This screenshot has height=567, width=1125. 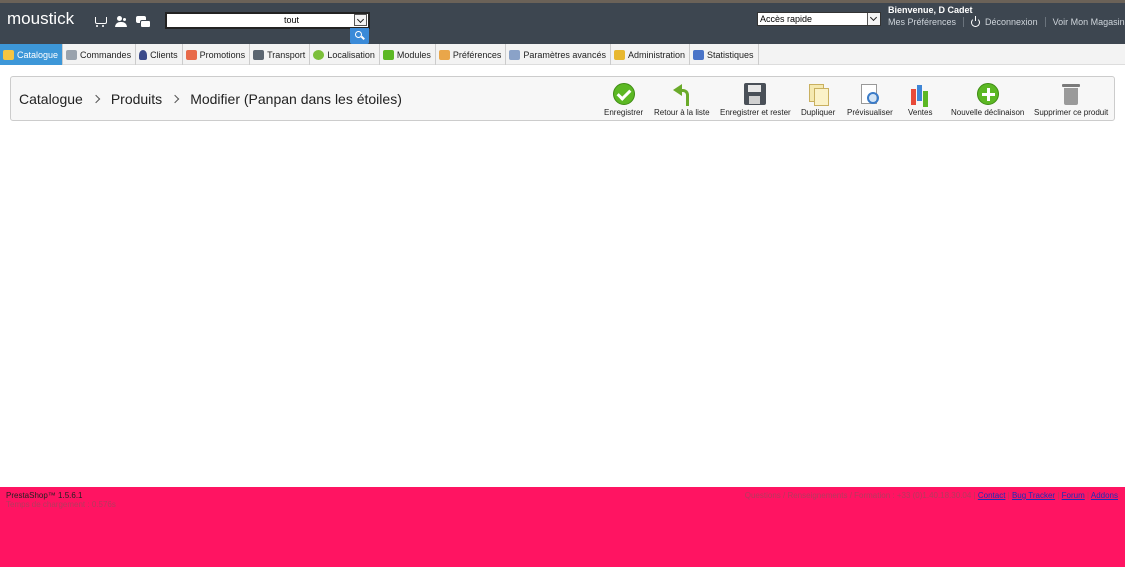 I want to click on sales-button: Ventes, so click(x=920, y=102).